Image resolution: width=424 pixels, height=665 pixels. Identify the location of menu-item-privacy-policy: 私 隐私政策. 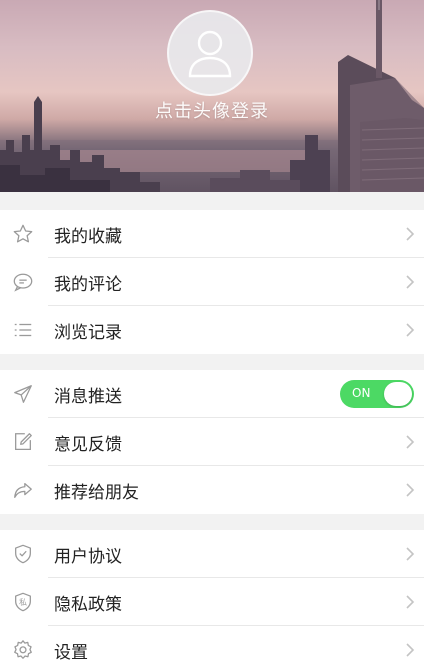
(212, 602).